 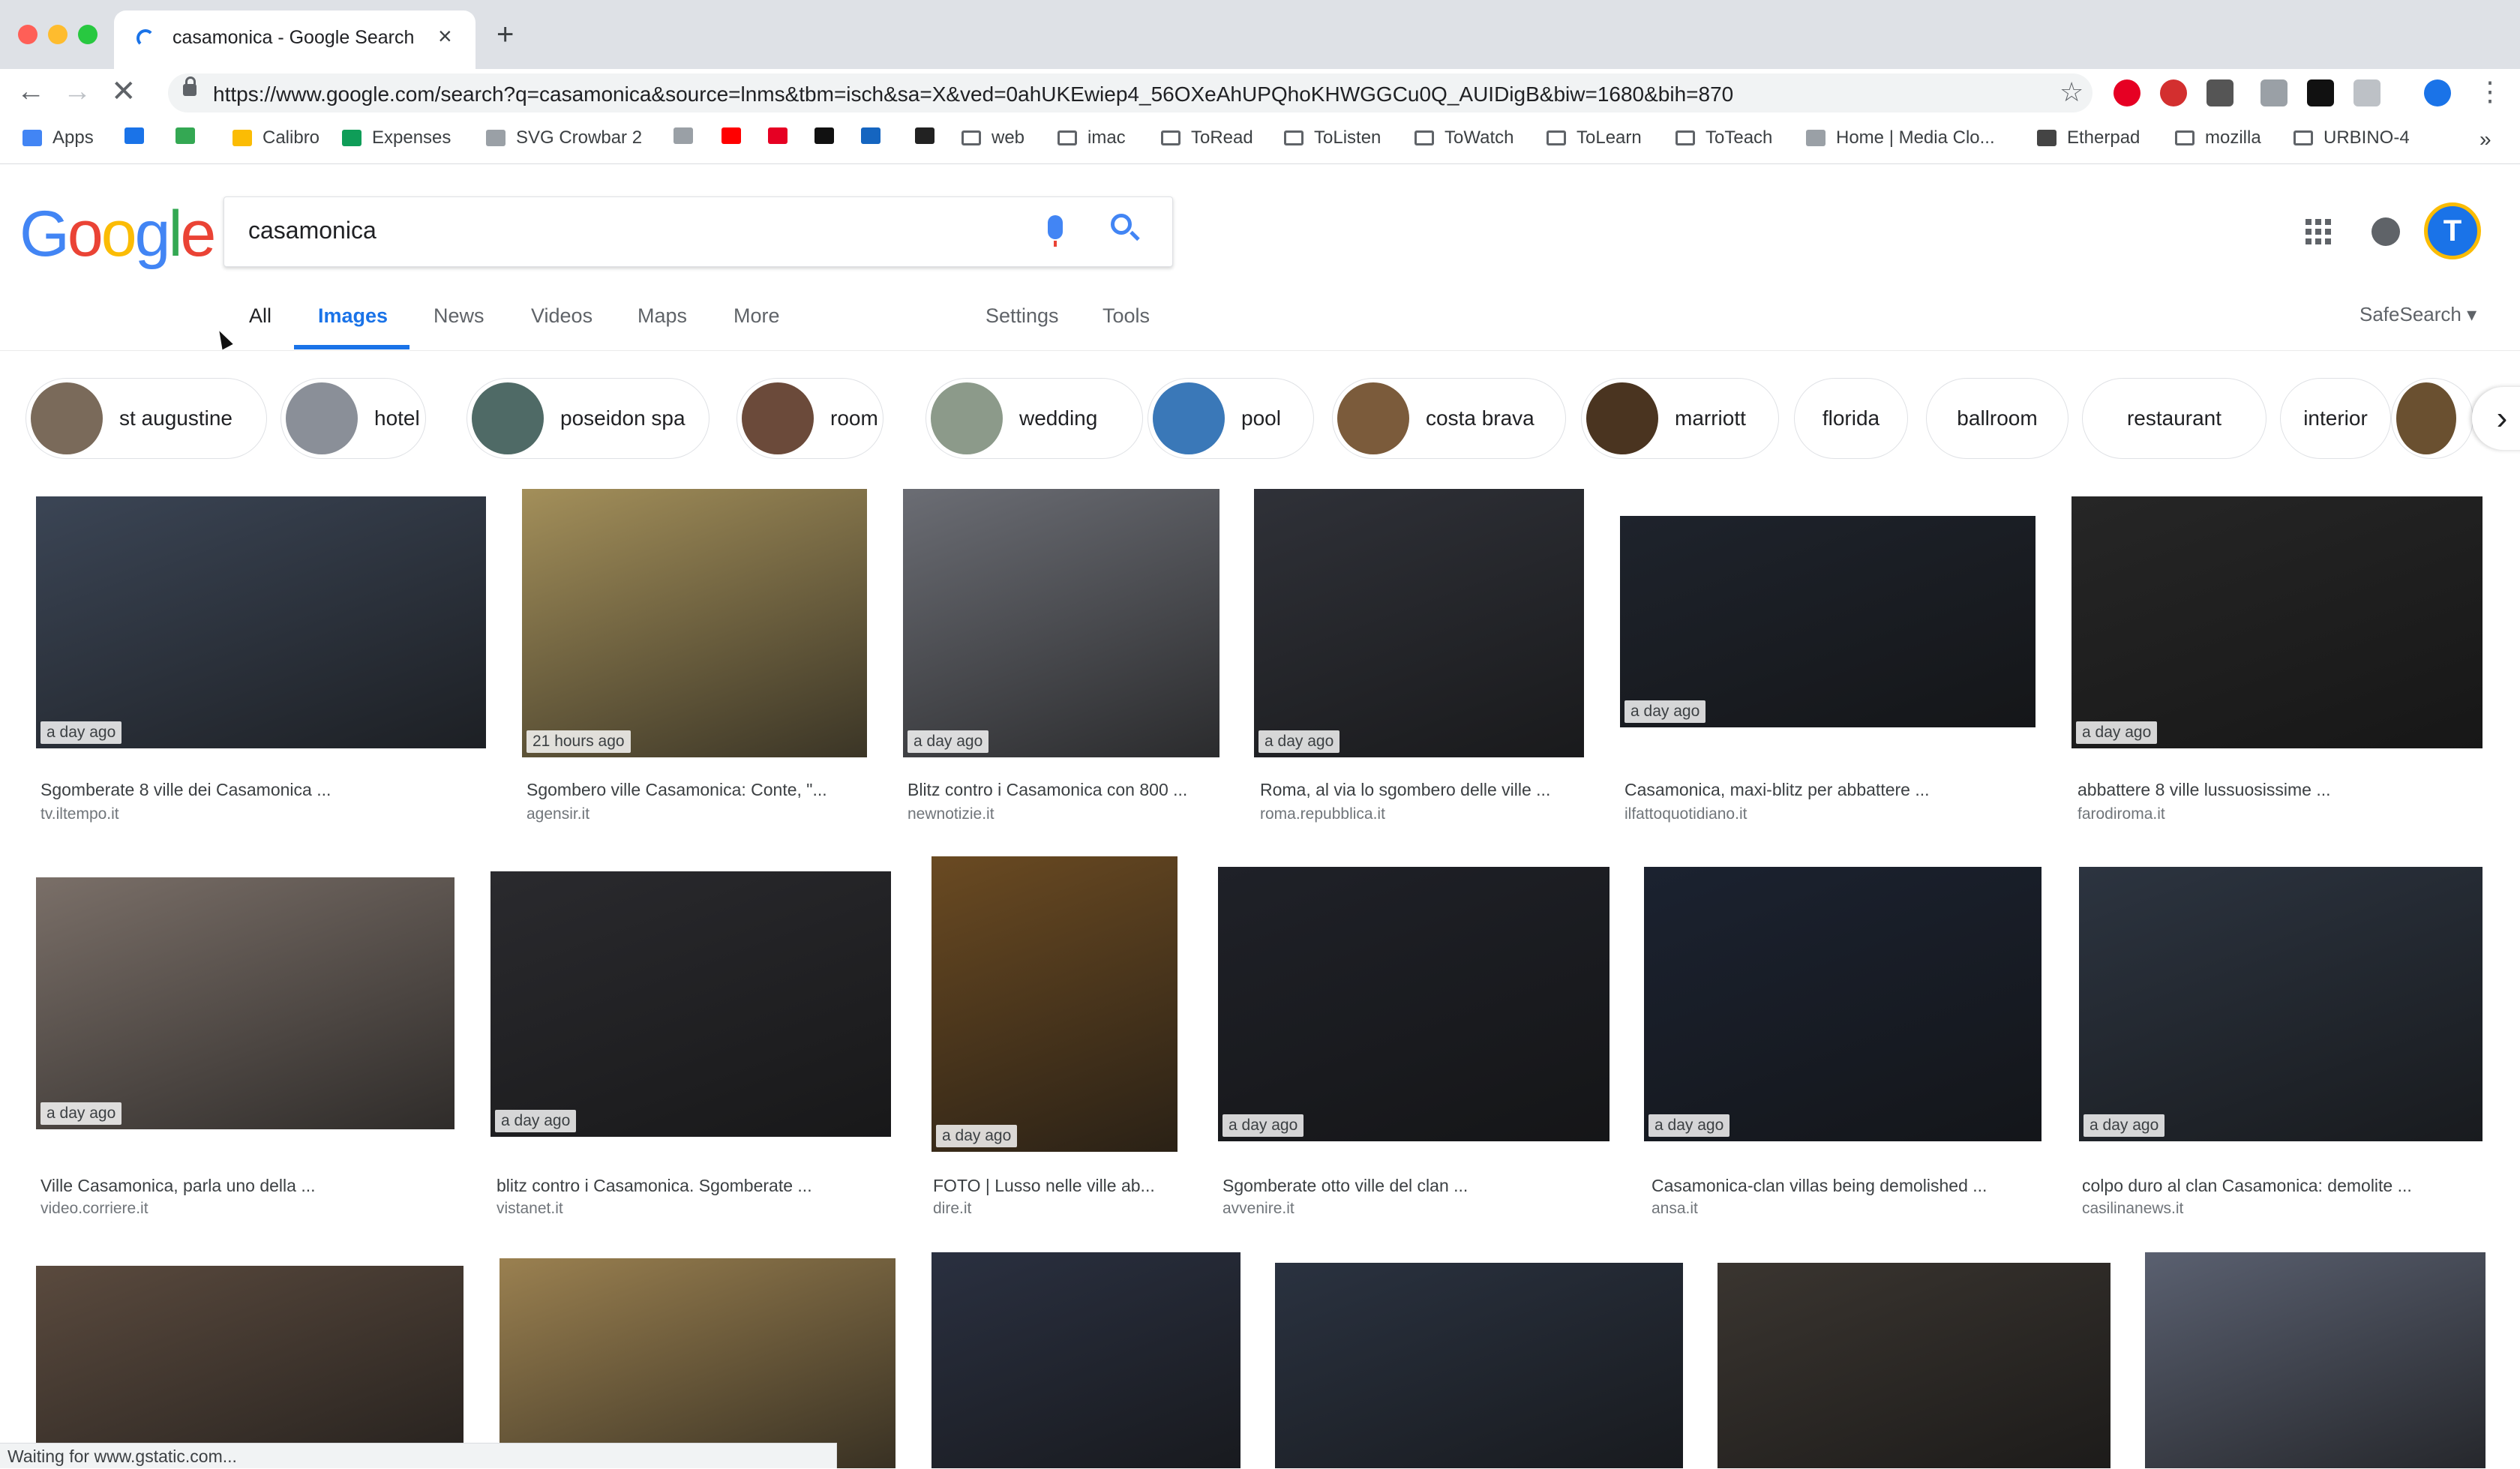 I want to click on search-chip: hotel, so click(x=353, y=418).